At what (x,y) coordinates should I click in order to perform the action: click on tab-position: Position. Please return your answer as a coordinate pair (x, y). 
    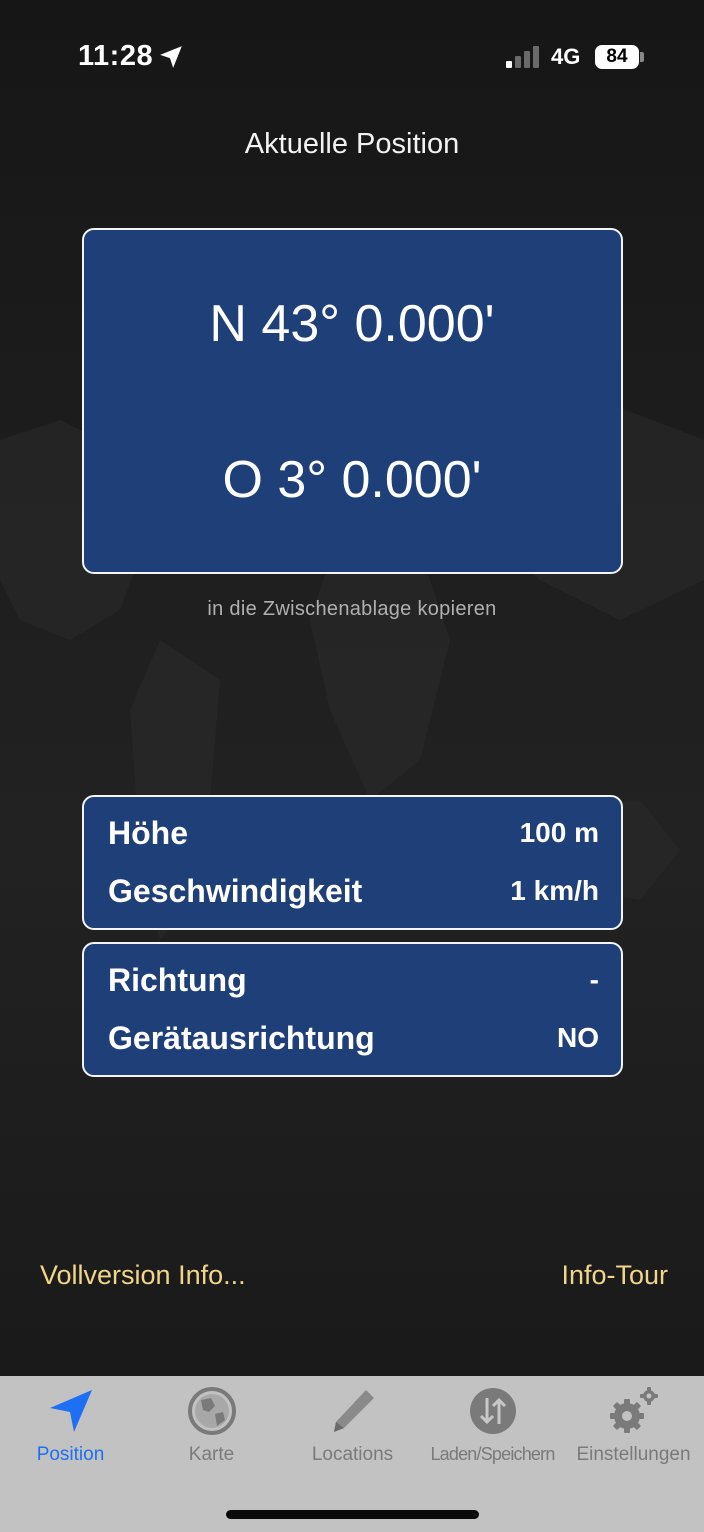
    Looking at the image, I should click on (70, 1426).